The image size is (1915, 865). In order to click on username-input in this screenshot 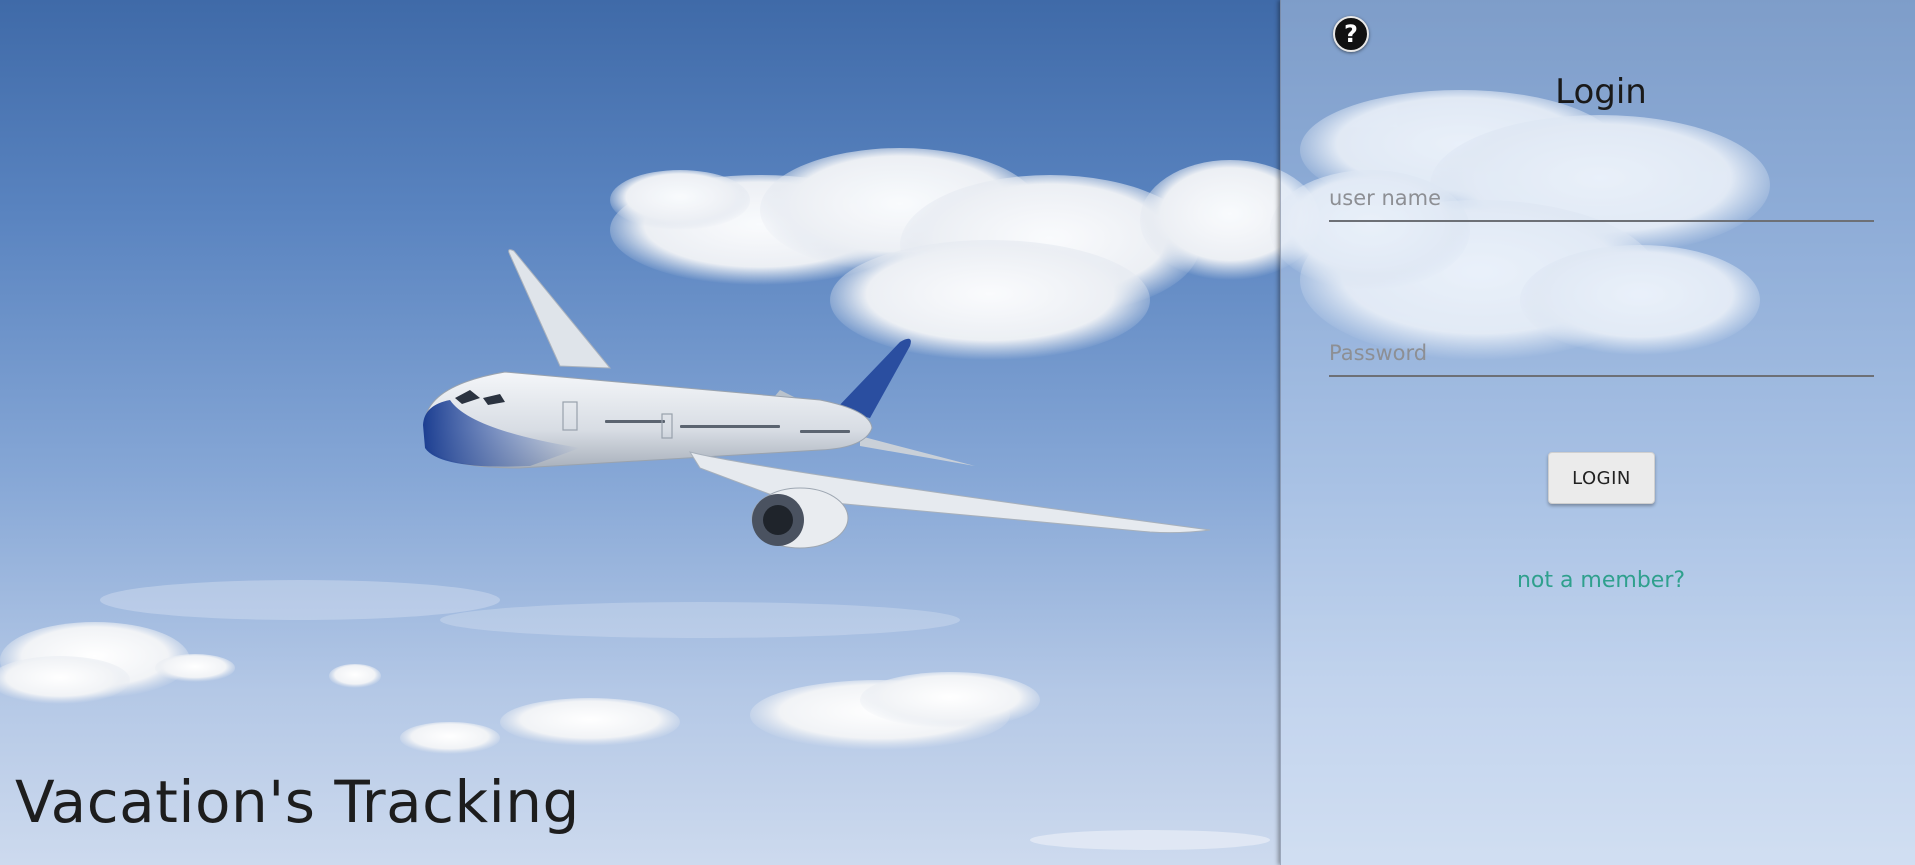, I will do `click(1601, 198)`.